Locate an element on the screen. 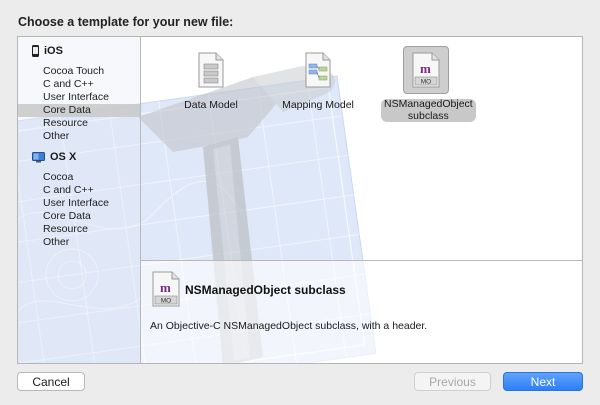 This screenshot has height=405, width=600. template-nsmanagedobject-subclass: m MO NSManagedObject subclass is located at coordinates (428, 84).